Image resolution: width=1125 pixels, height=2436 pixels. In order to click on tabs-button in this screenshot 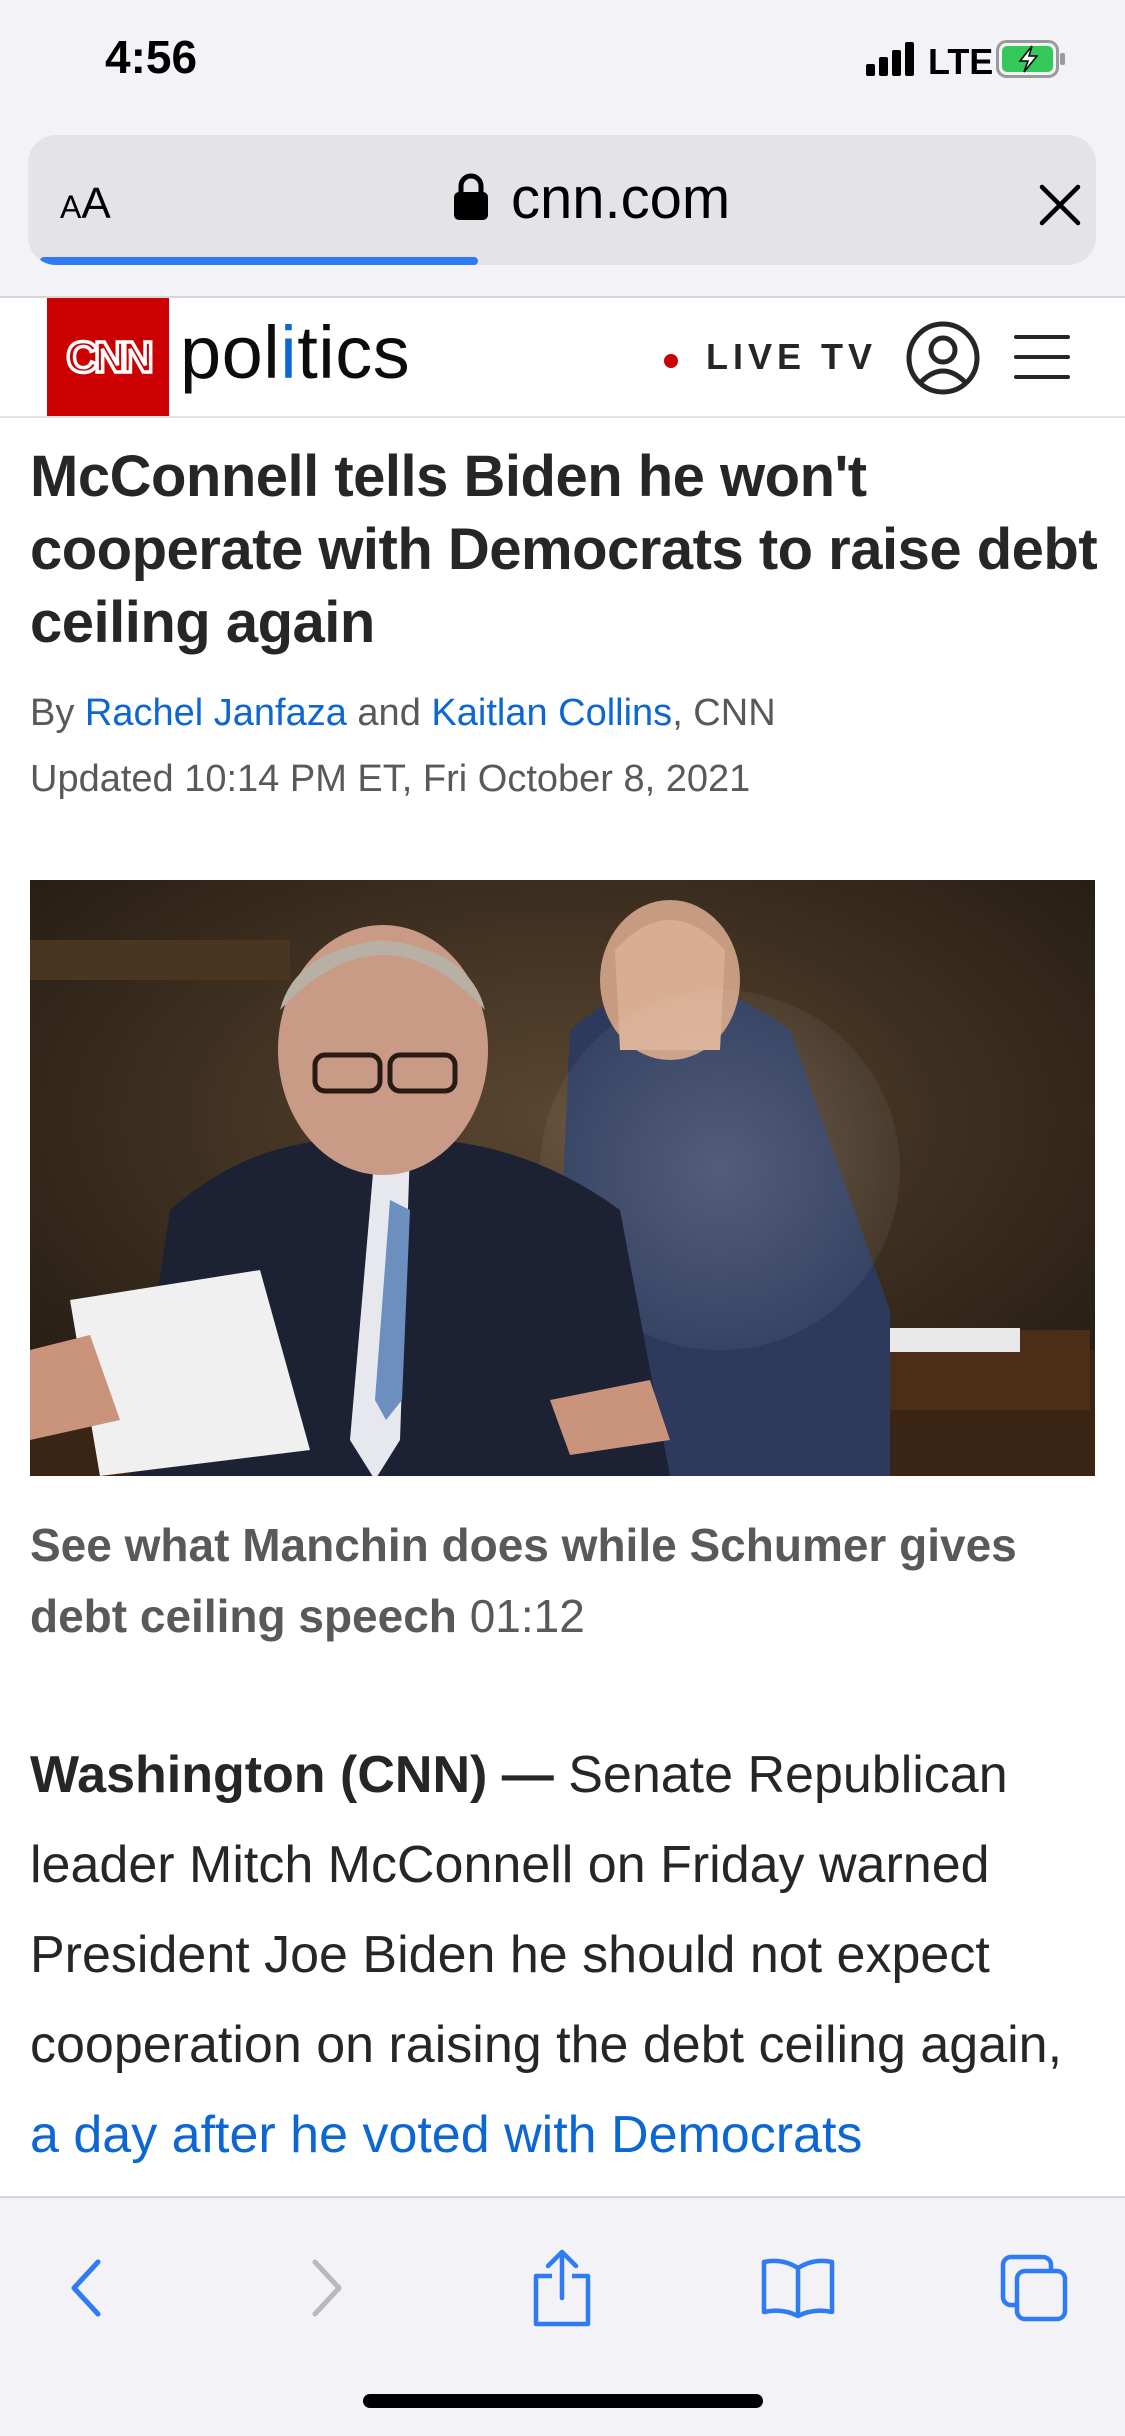, I will do `click(1034, 2288)`.